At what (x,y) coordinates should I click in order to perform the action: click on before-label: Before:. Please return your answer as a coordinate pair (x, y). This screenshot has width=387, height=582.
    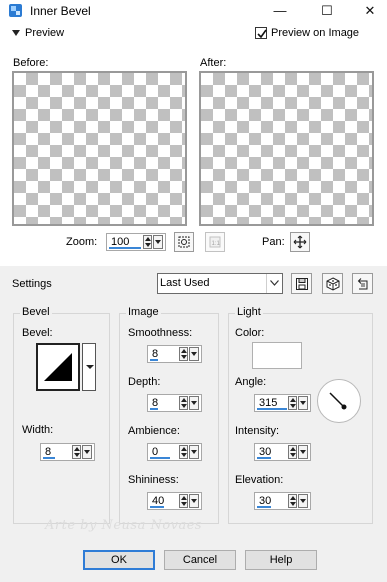
    Looking at the image, I should click on (31, 63).